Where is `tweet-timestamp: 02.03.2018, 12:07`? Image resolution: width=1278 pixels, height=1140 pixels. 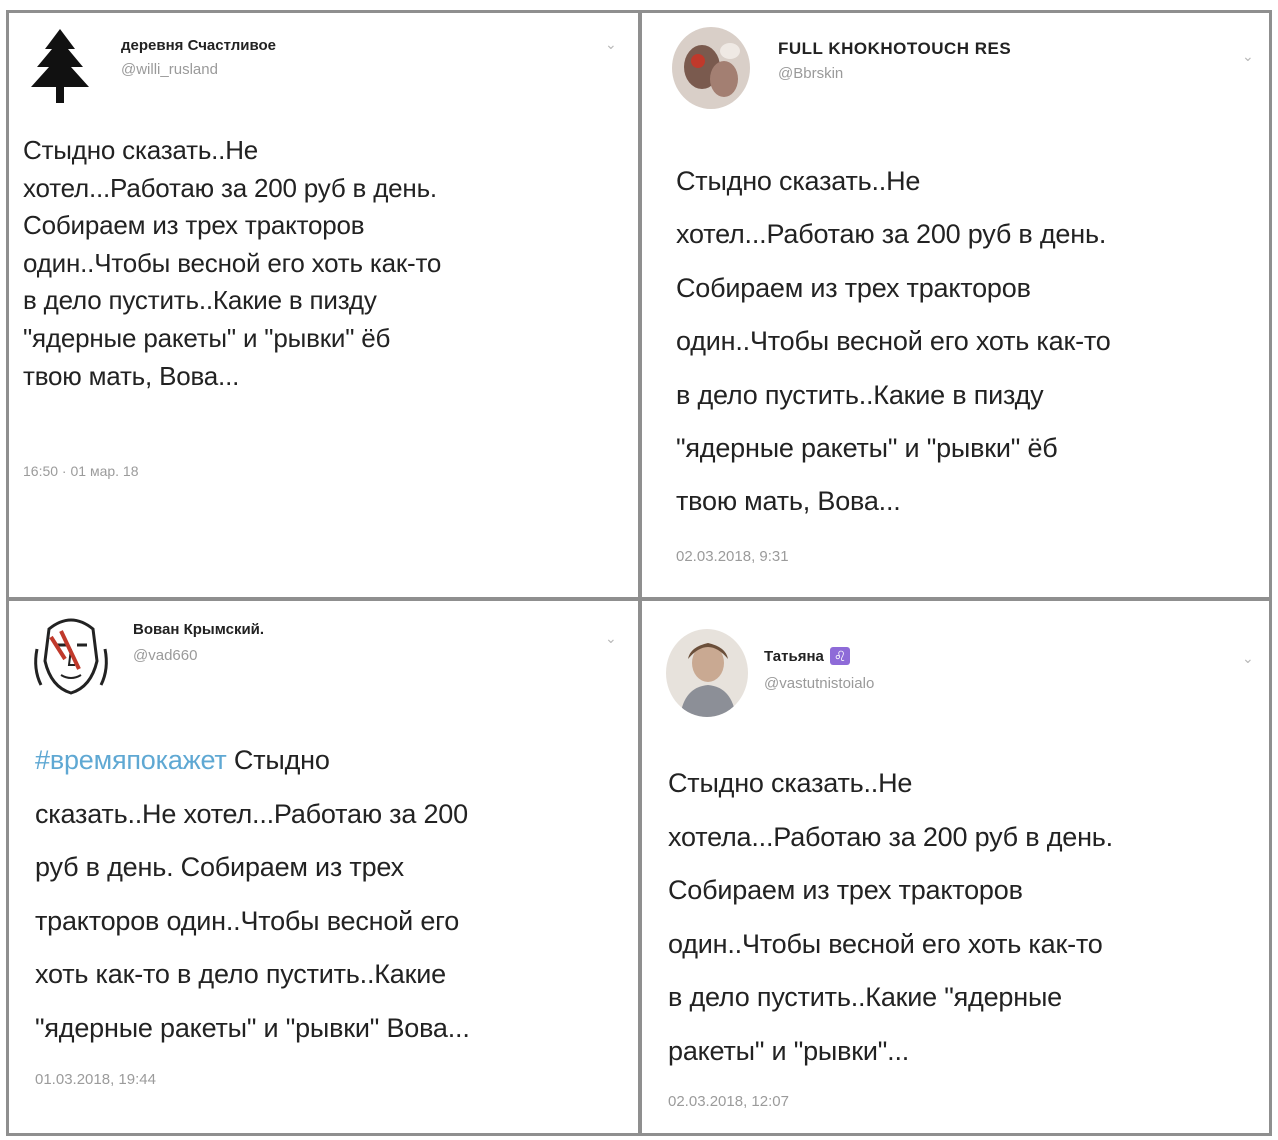 tweet-timestamp: 02.03.2018, 12:07 is located at coordinates (728, 1101).